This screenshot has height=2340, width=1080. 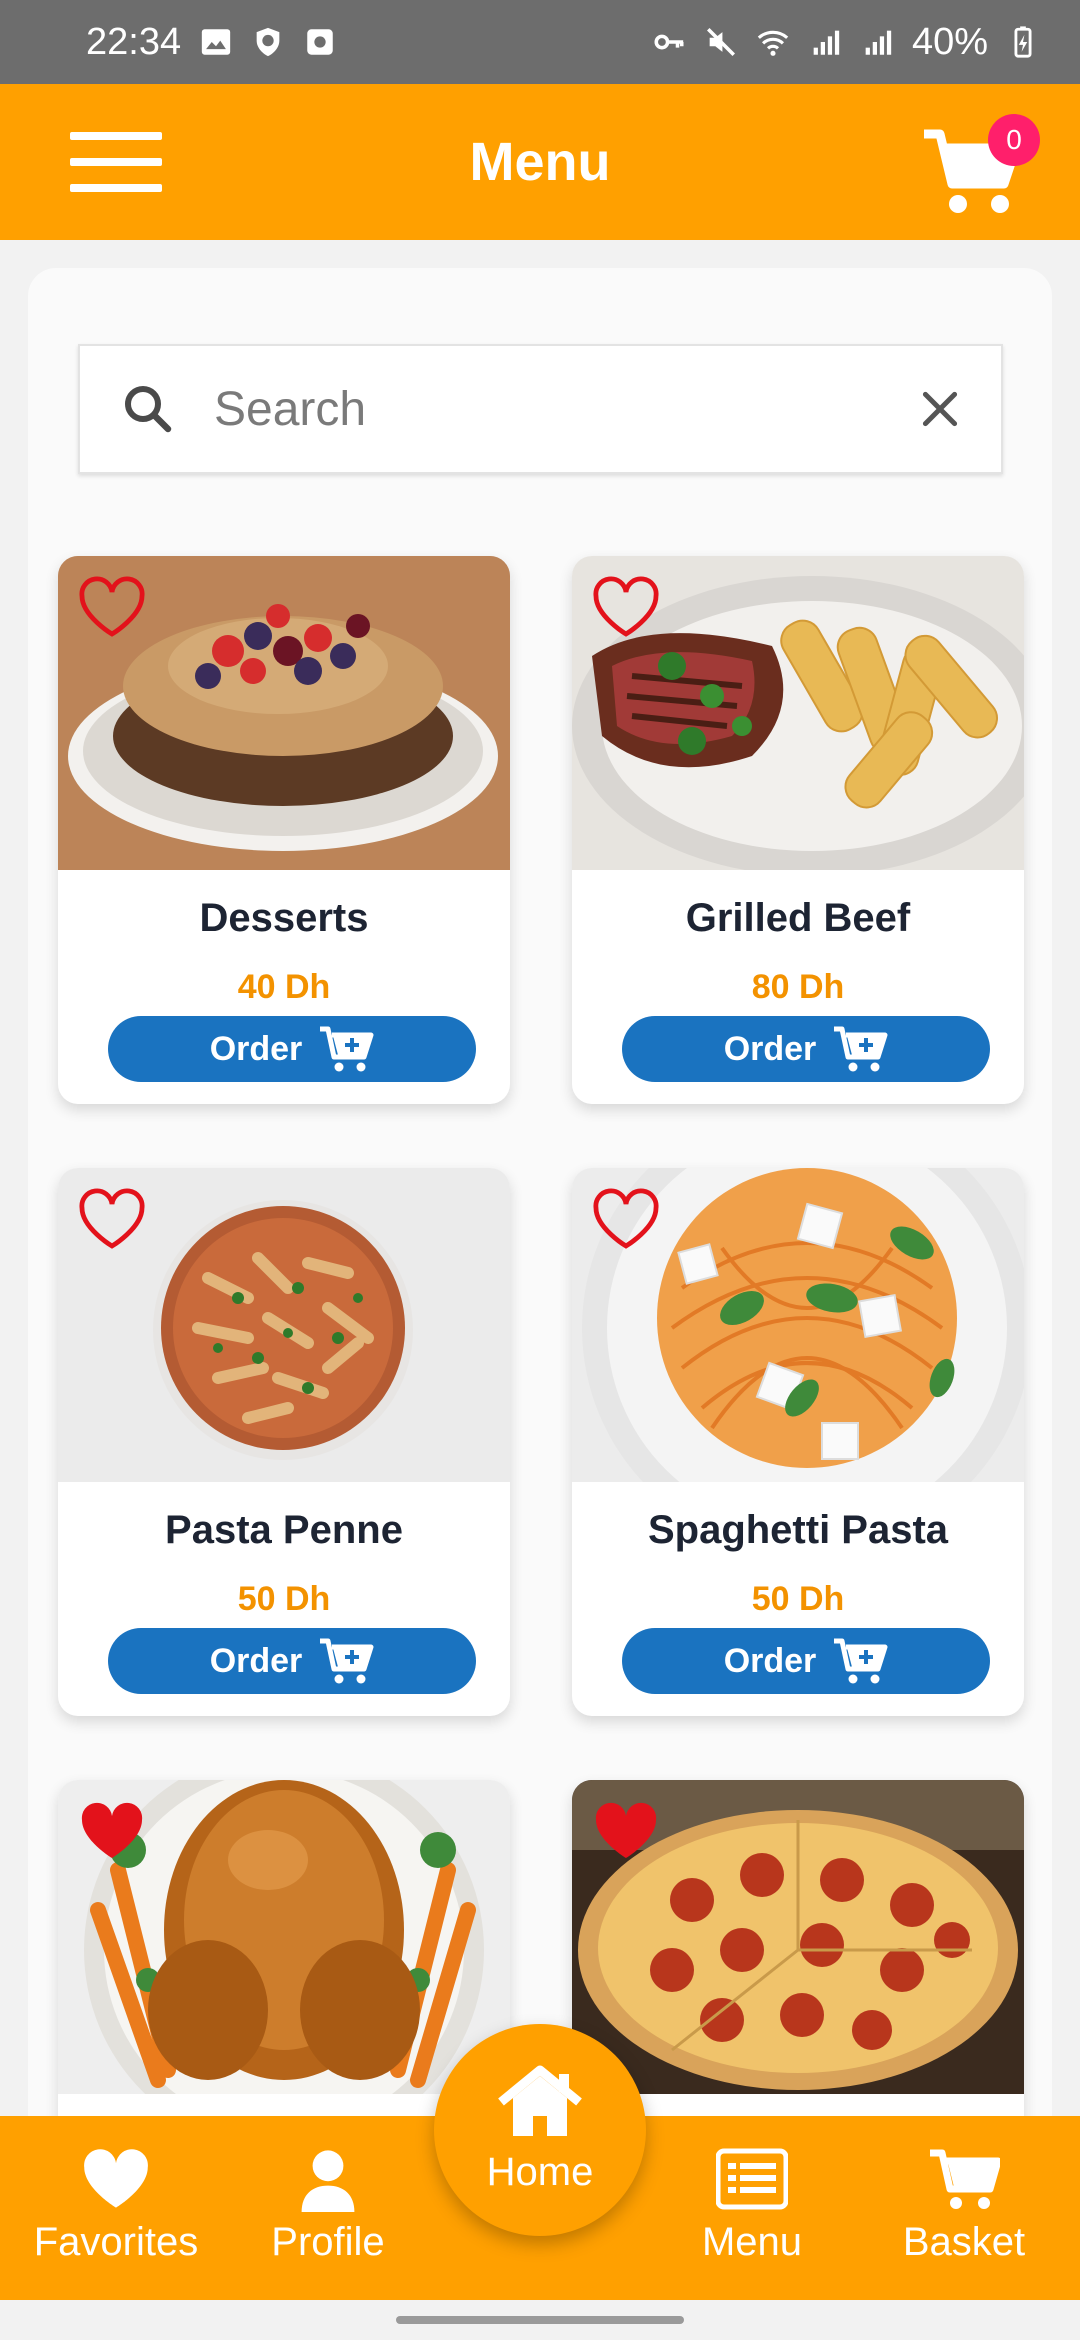 I want to click on item-name: Pasta Penne, so click(x=284, y=1530).